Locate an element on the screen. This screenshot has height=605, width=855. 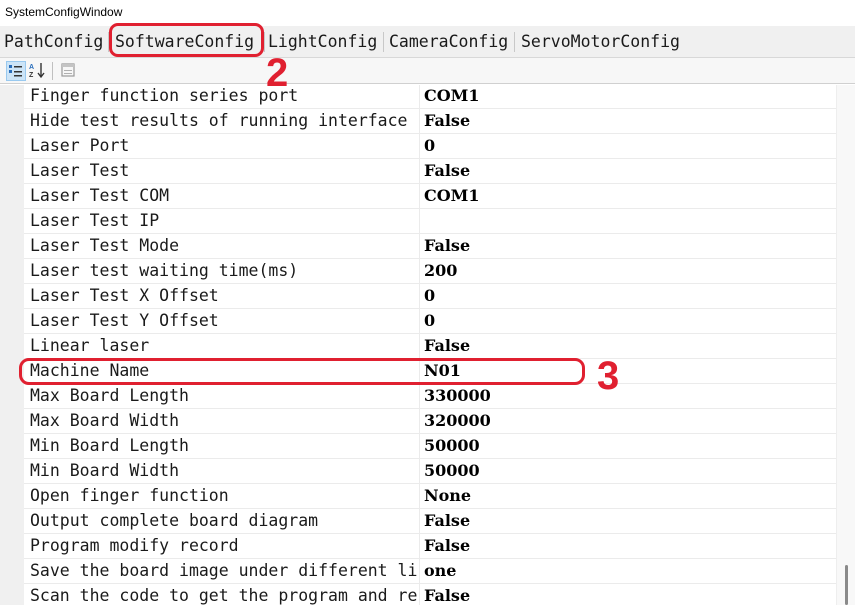
property-row: Laser Test X Offset 0 is located at coordinates (430, 296).